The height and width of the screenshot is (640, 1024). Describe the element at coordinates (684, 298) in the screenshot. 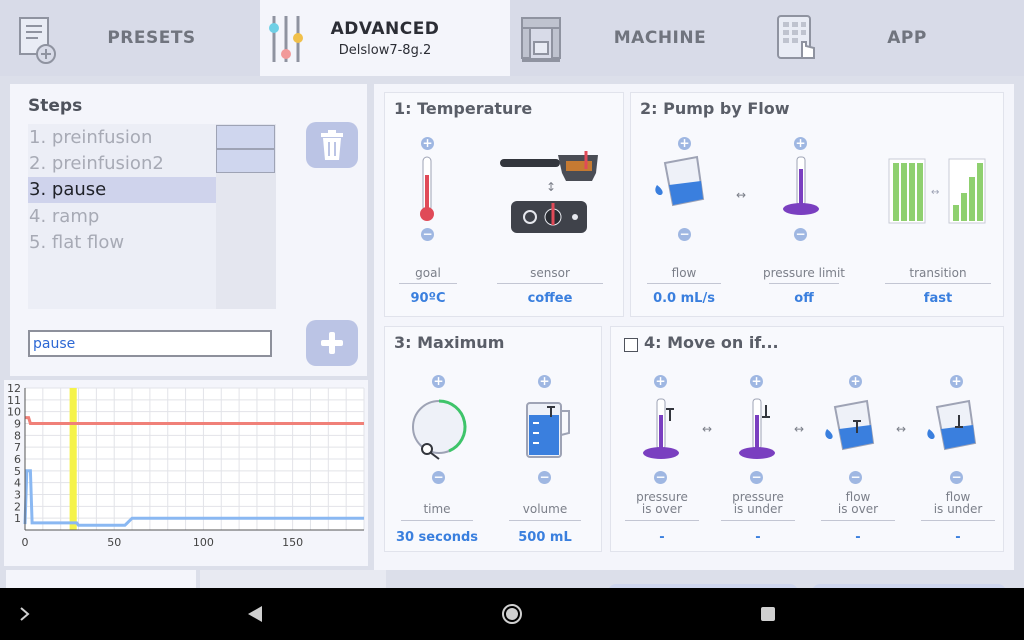

I see `flow-value: 0.0 mL/s` at that location.